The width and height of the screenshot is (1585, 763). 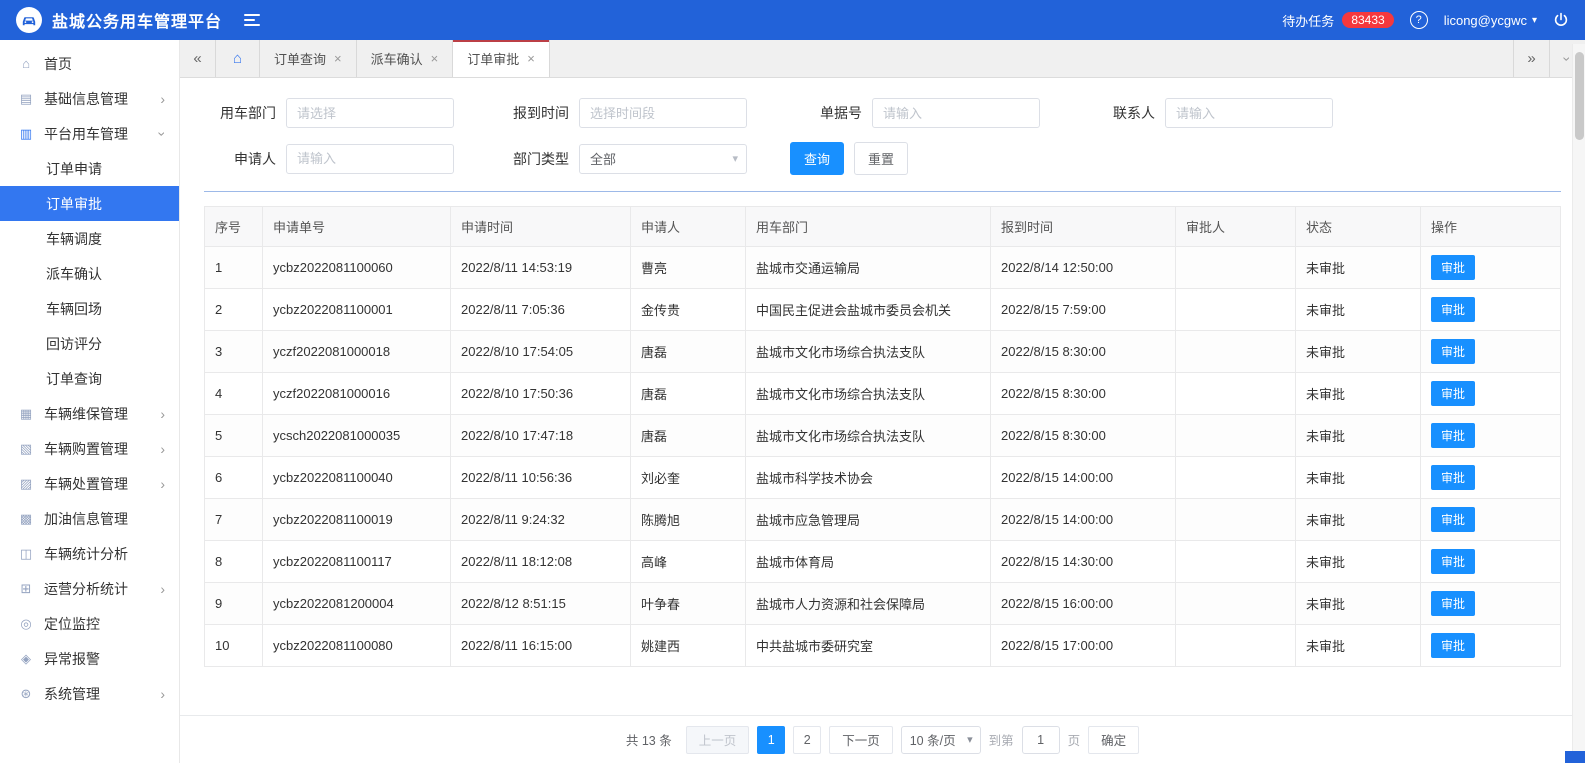 I want to click on cell-status: 未审批, so click(x=1358, y=393).